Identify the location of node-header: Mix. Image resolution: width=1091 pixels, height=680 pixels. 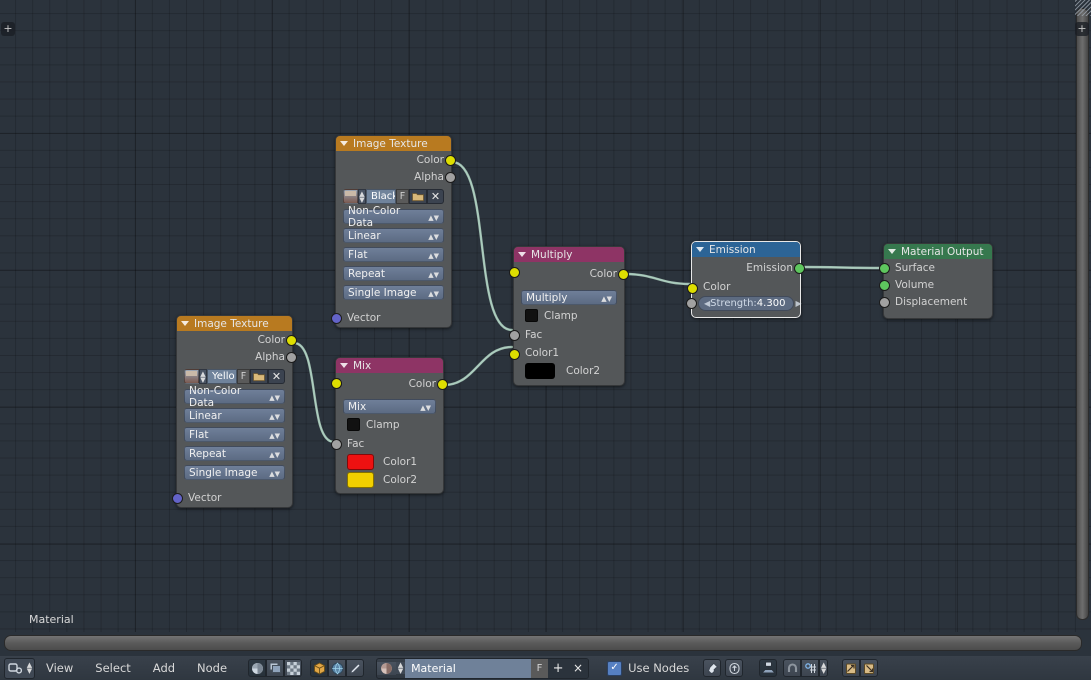
(389, 365).